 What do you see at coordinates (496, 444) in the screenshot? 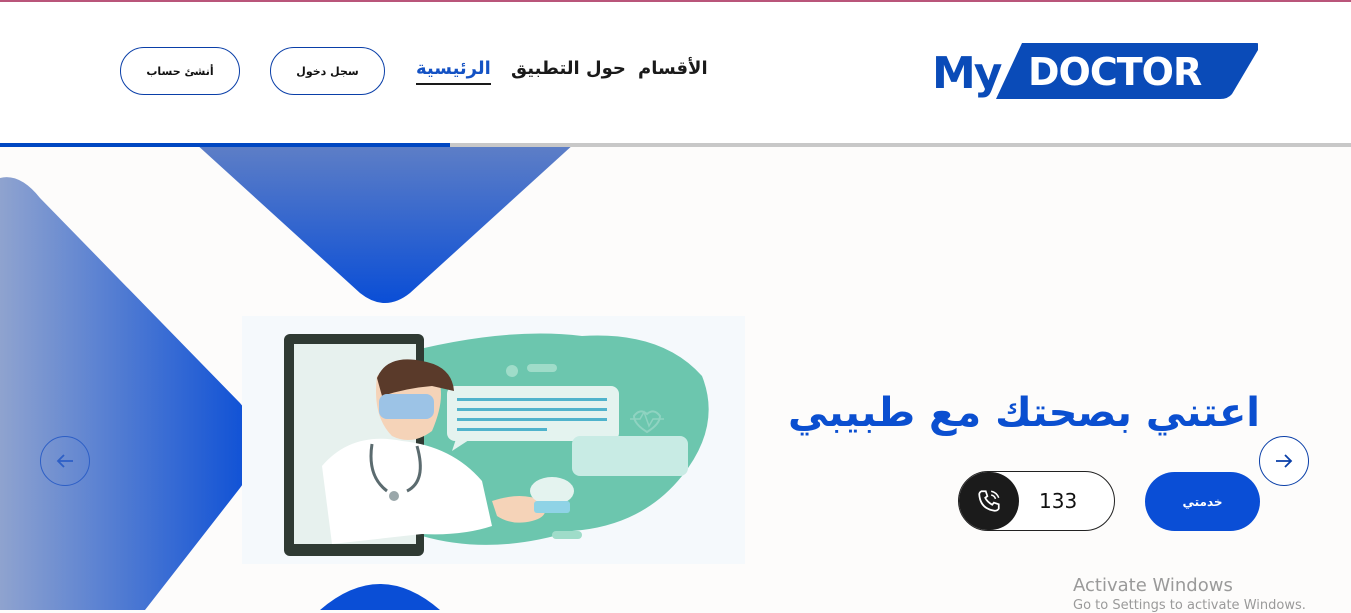
I see `telemedicine-illustration` at bounding box center [496, 444].